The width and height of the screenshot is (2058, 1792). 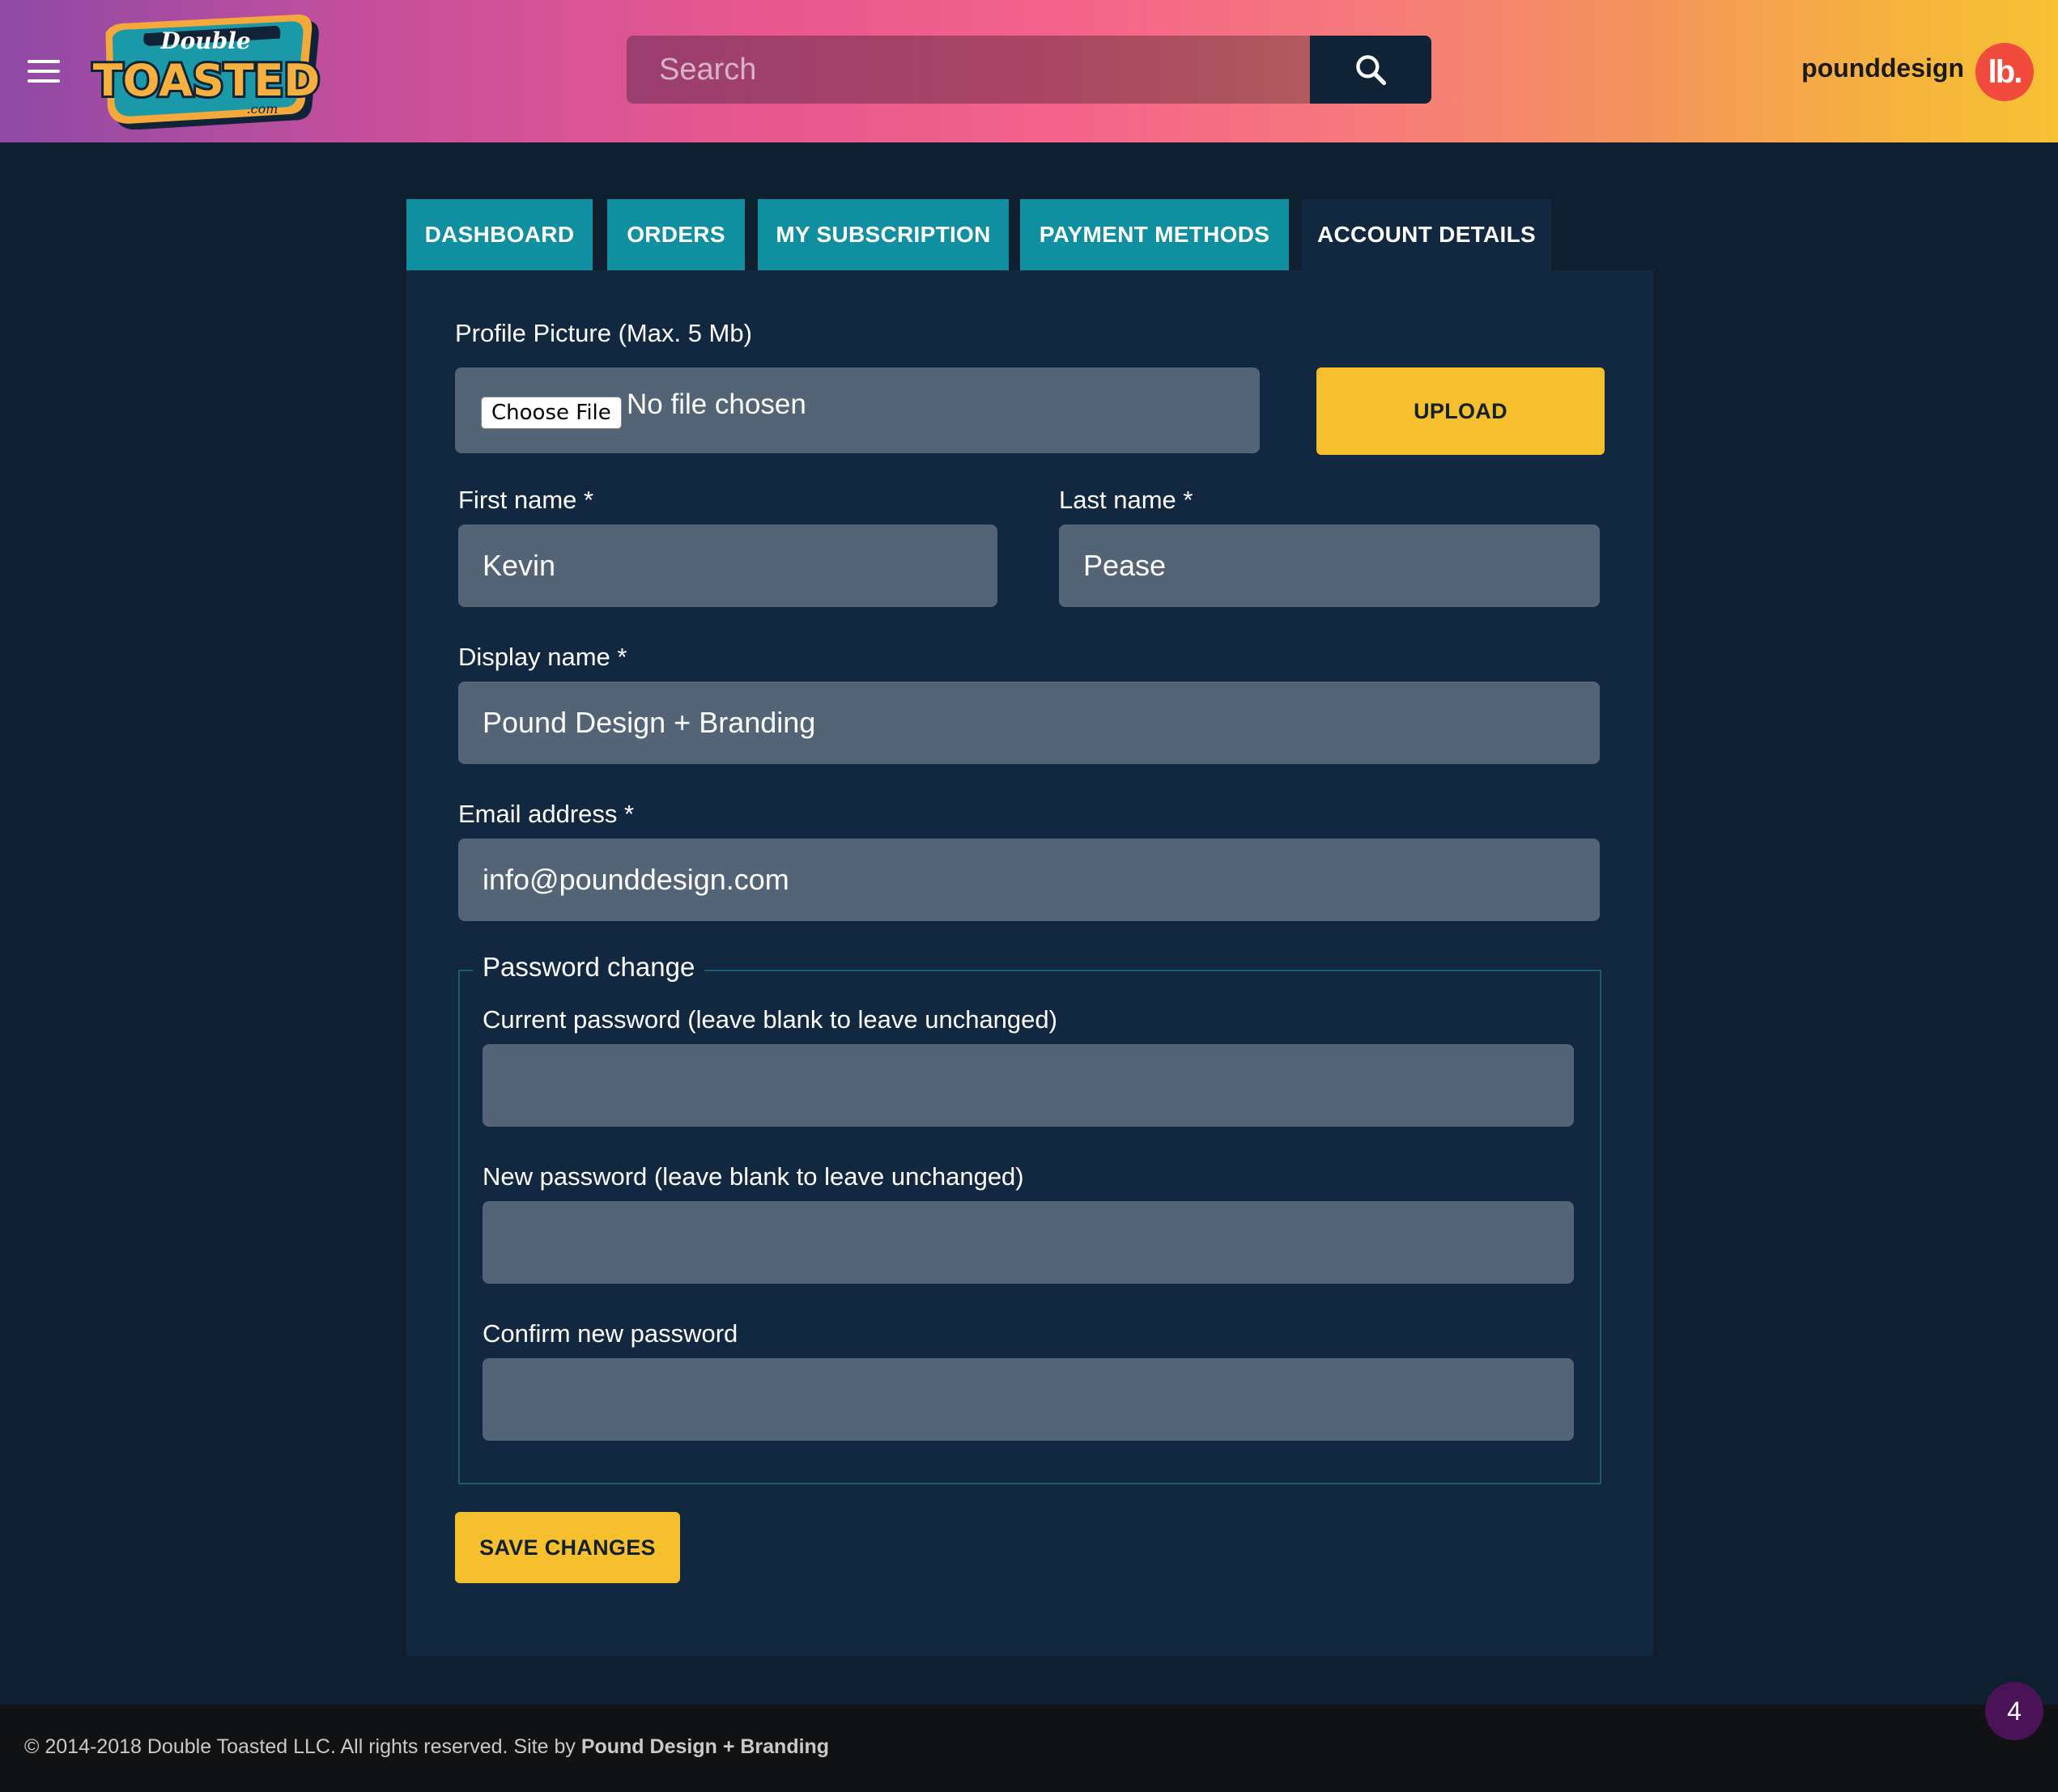 I want to click on tab-orders: ORDERS, so click(x=676, y=234).